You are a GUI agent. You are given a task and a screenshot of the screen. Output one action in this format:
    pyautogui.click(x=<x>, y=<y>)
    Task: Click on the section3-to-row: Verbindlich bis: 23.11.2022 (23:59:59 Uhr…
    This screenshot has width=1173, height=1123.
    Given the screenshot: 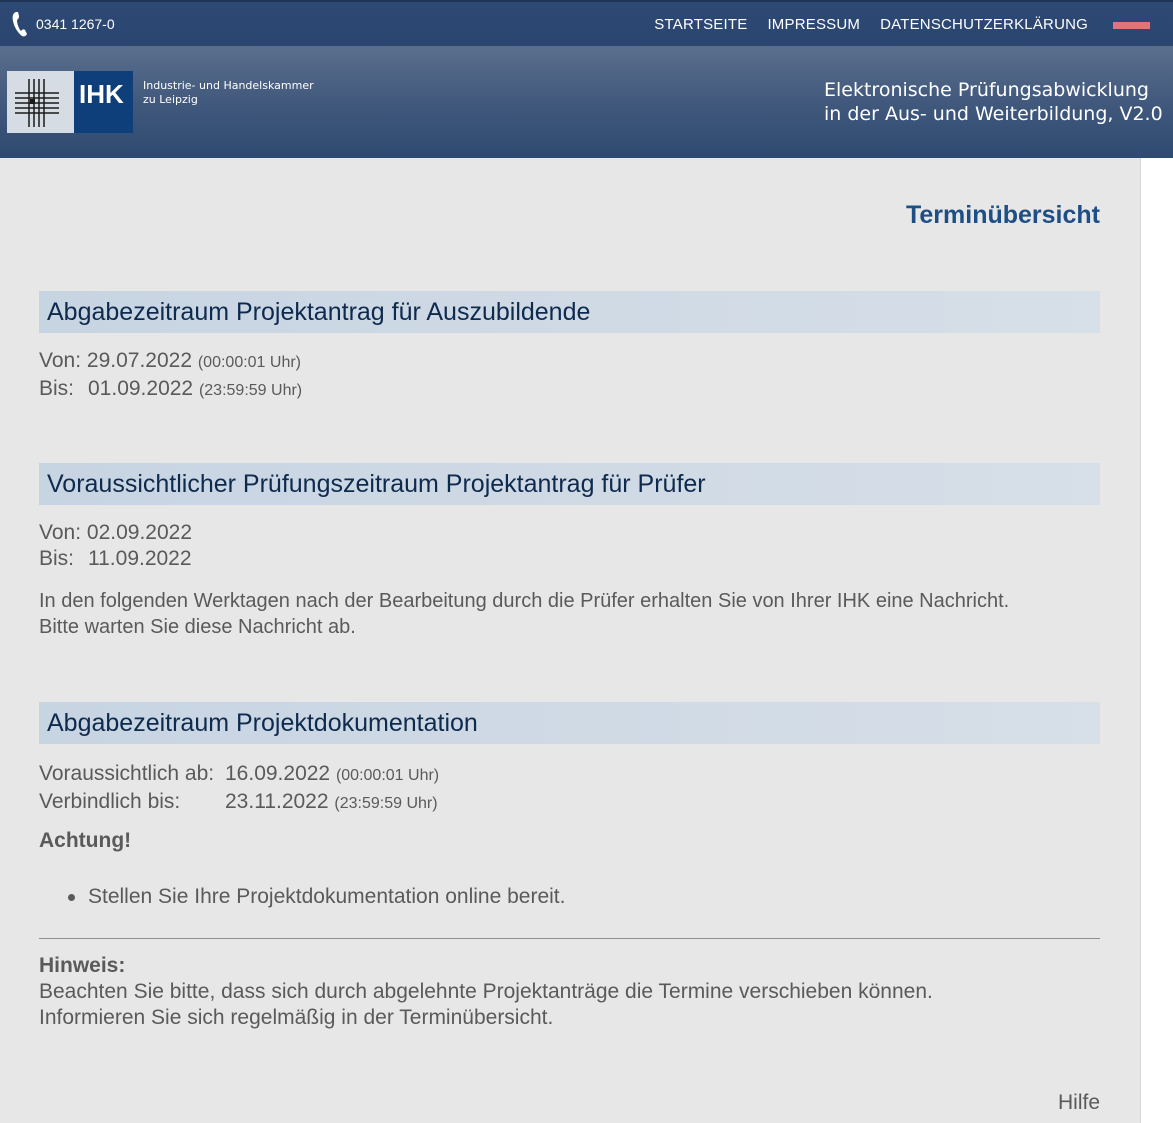 What is the action you would take?
    pyautogui.click(x=239, y=803)
    